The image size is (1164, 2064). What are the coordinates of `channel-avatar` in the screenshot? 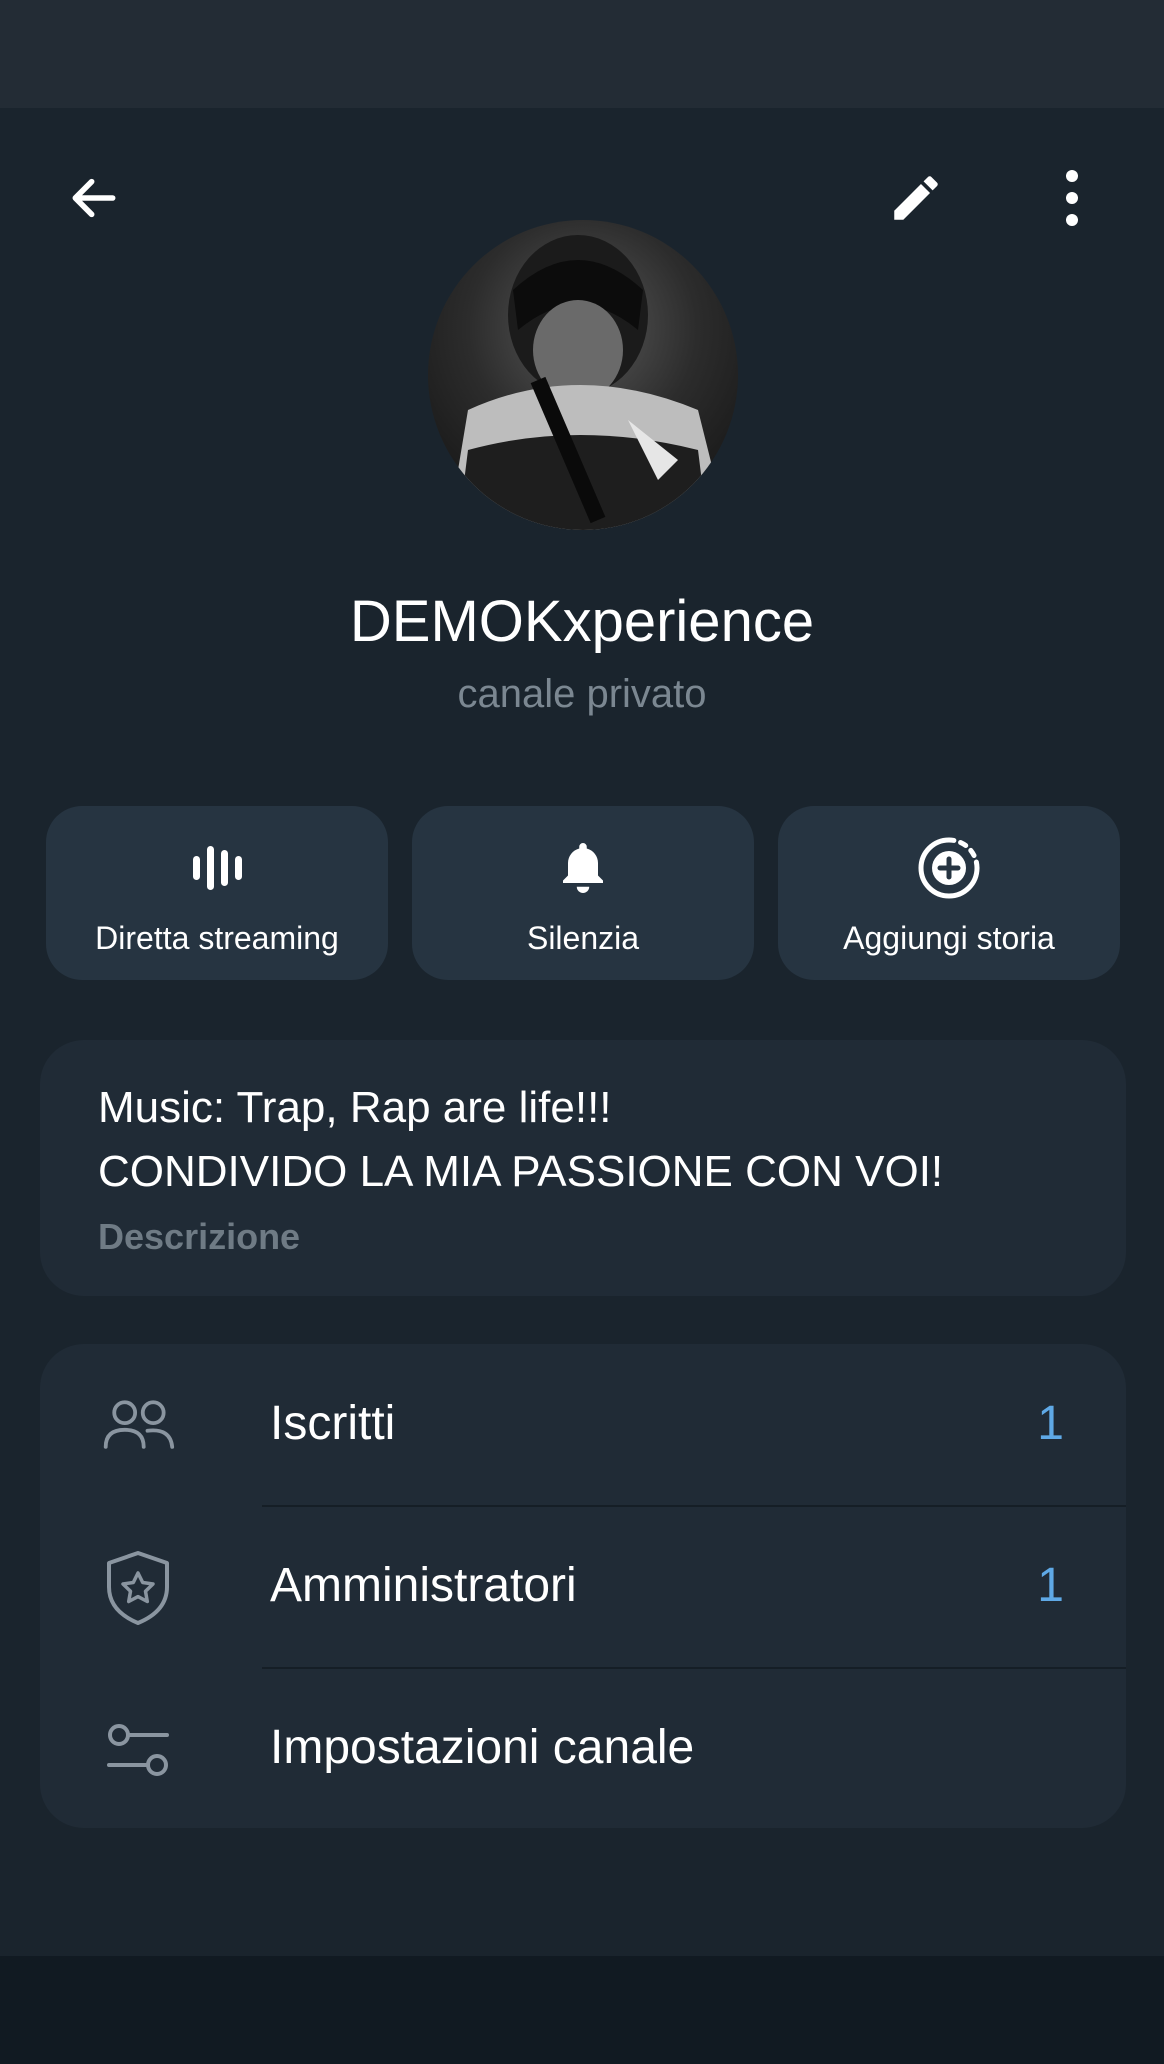 It's located at (583, 375).